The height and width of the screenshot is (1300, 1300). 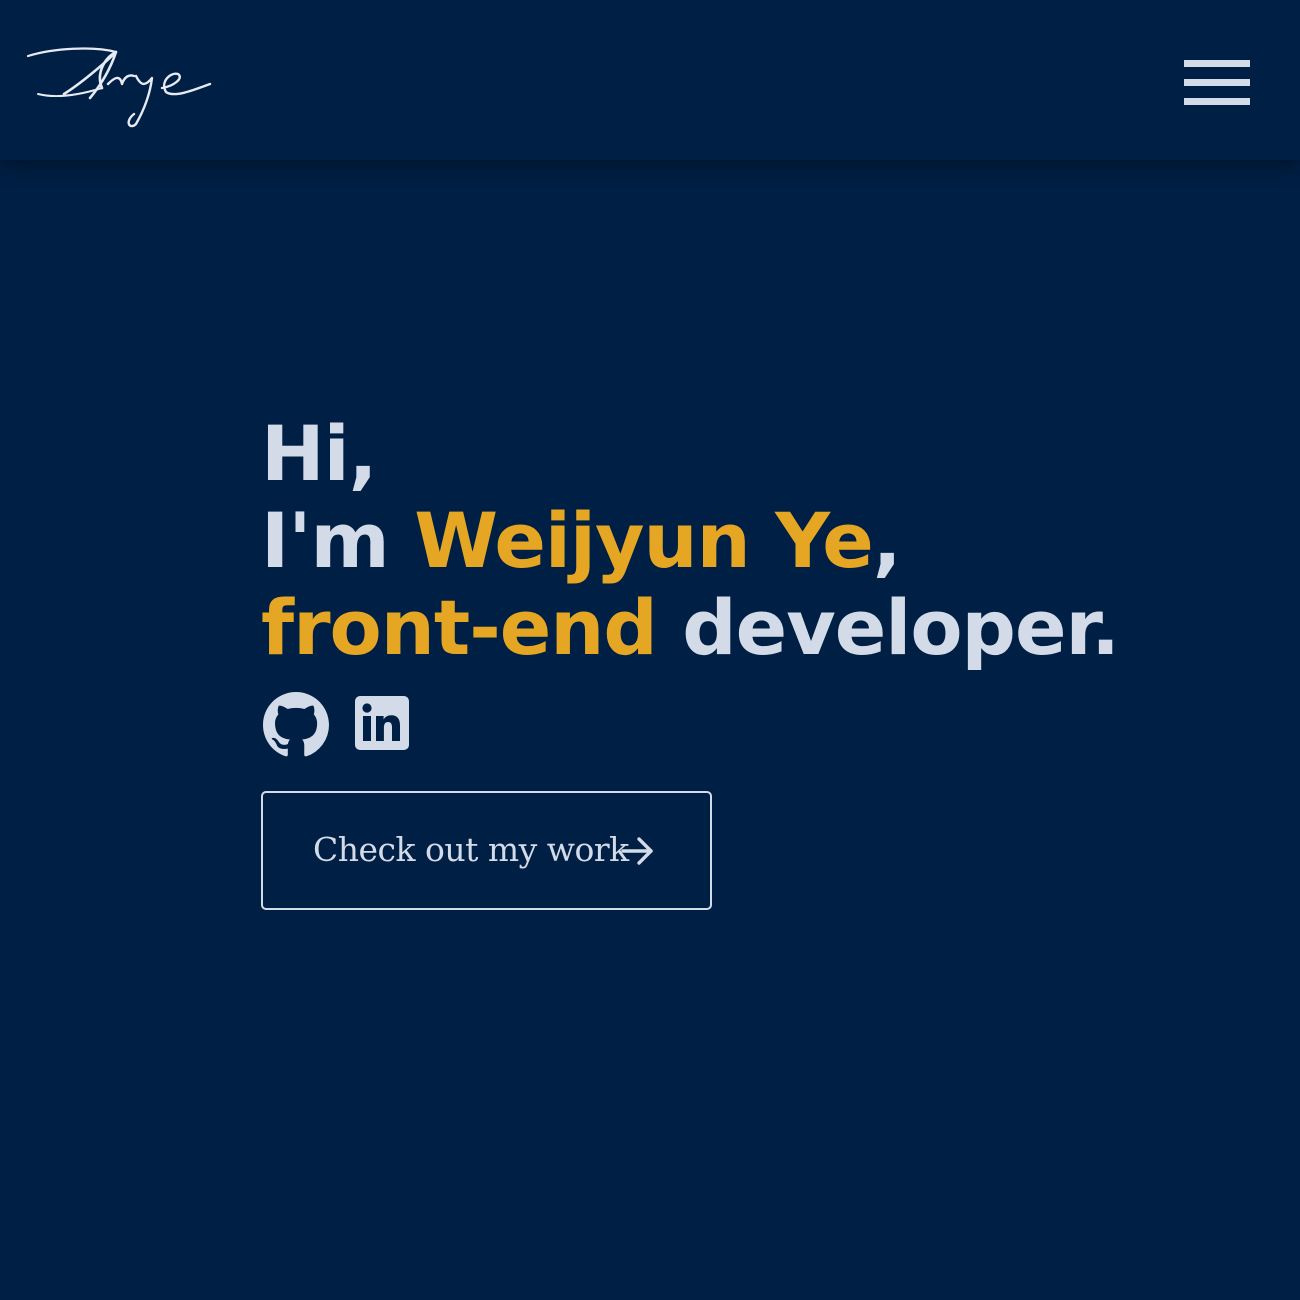 What do you see at coordinates (887, 540) in the screenshot?
I see `intro-suffix: ,` at bounding box center [887, 540].